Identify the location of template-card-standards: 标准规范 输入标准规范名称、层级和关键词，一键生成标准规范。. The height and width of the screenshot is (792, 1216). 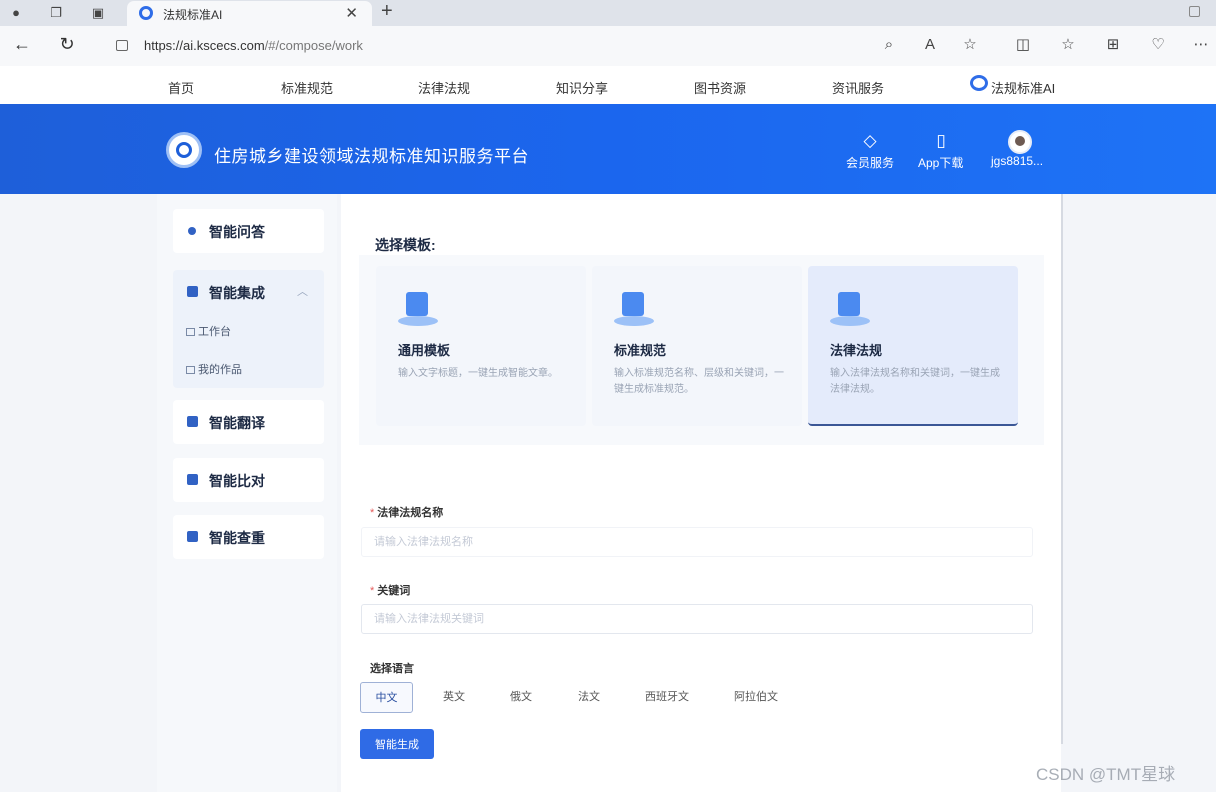
(697, 346).